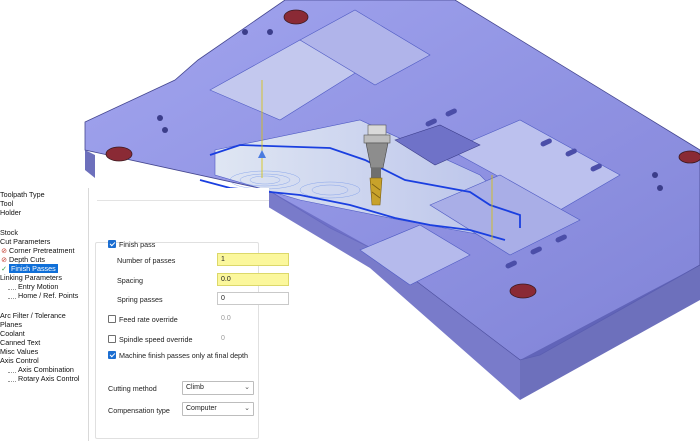  I want to click on tree-item: Home / Ref. Points, so click(42, 295).